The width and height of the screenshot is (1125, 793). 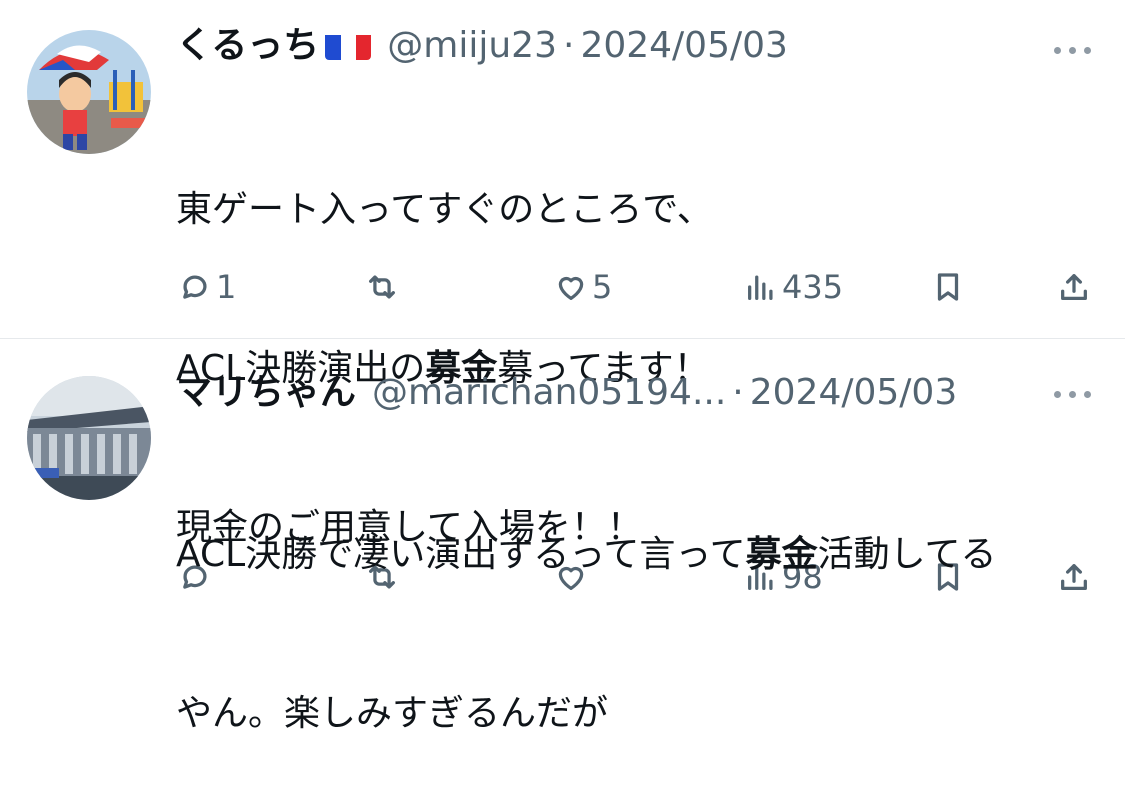 I want to click on views-button: 435, so click(x=793, y=287).